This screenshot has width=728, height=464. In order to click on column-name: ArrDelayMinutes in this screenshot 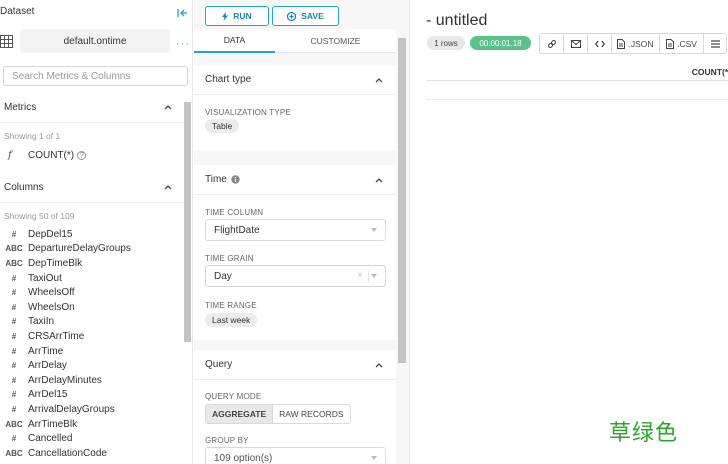, I will do `click(65, 380)`.